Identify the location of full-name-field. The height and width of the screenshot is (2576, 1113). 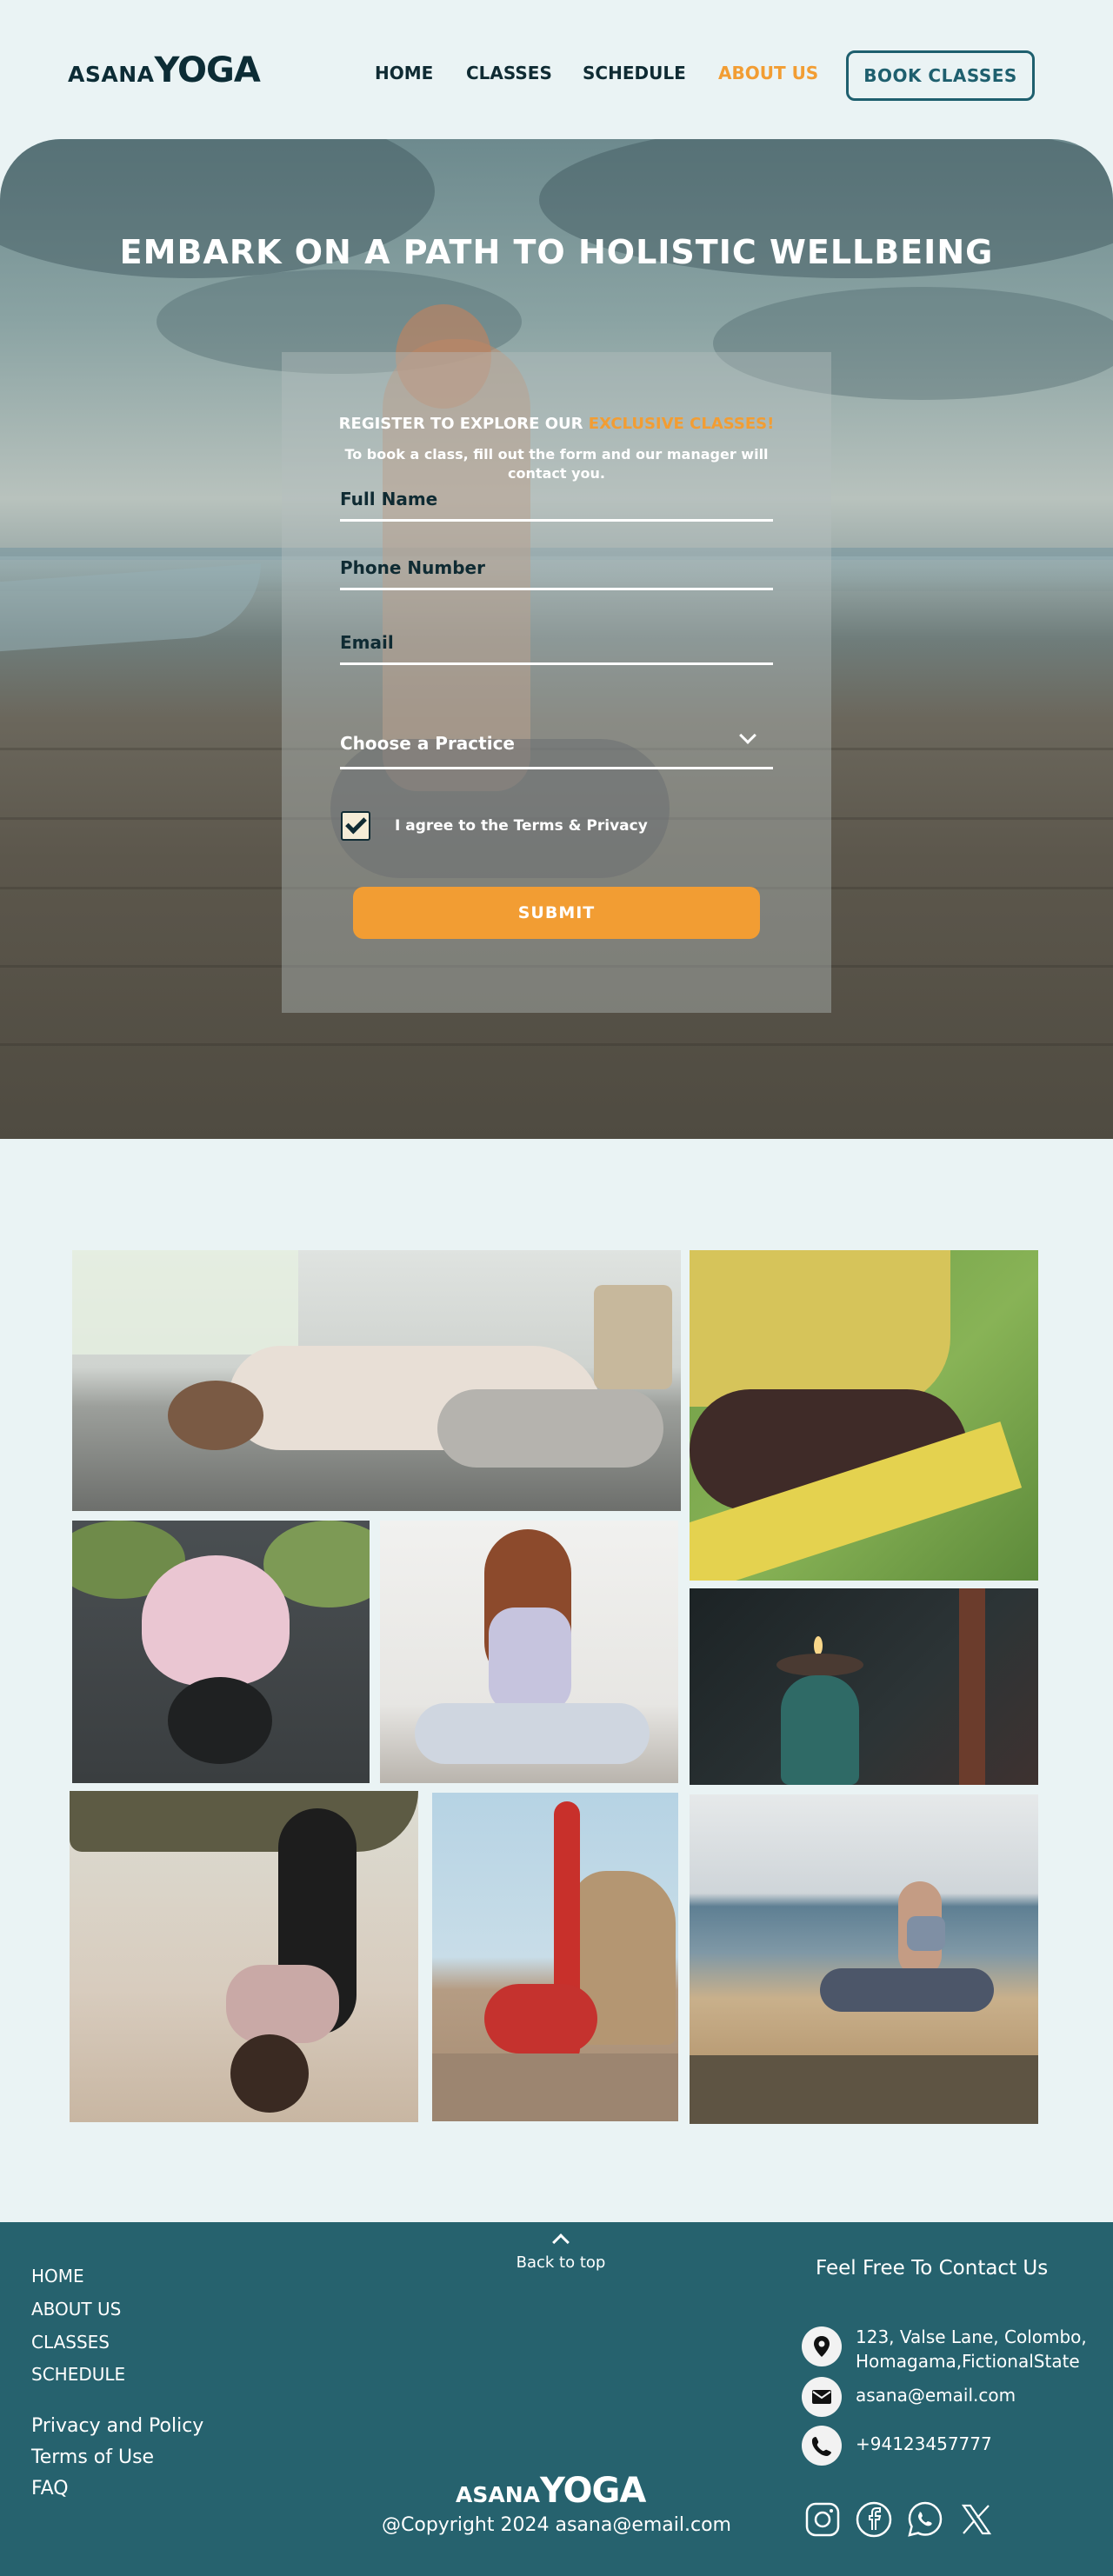
(556, 500).